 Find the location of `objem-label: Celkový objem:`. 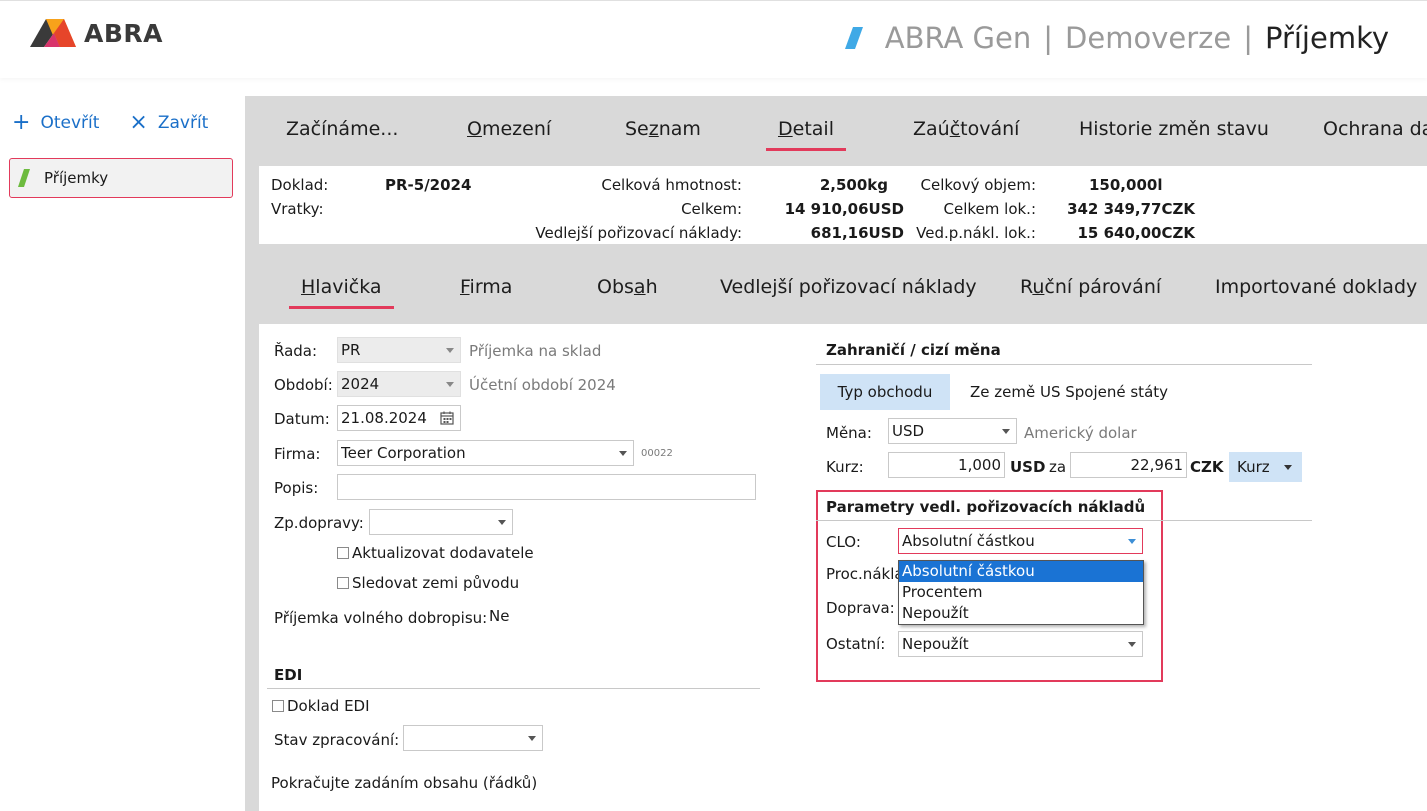

objem-label: Celkový objem: is located at coordinates (978, 185).